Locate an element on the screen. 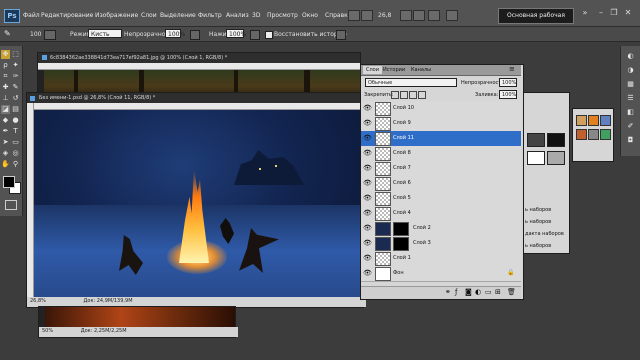 Image resolution: width=640 pixels, height=360 pixels. layer-row: 👁 Слой 6 is located at coordinates (441, 184).